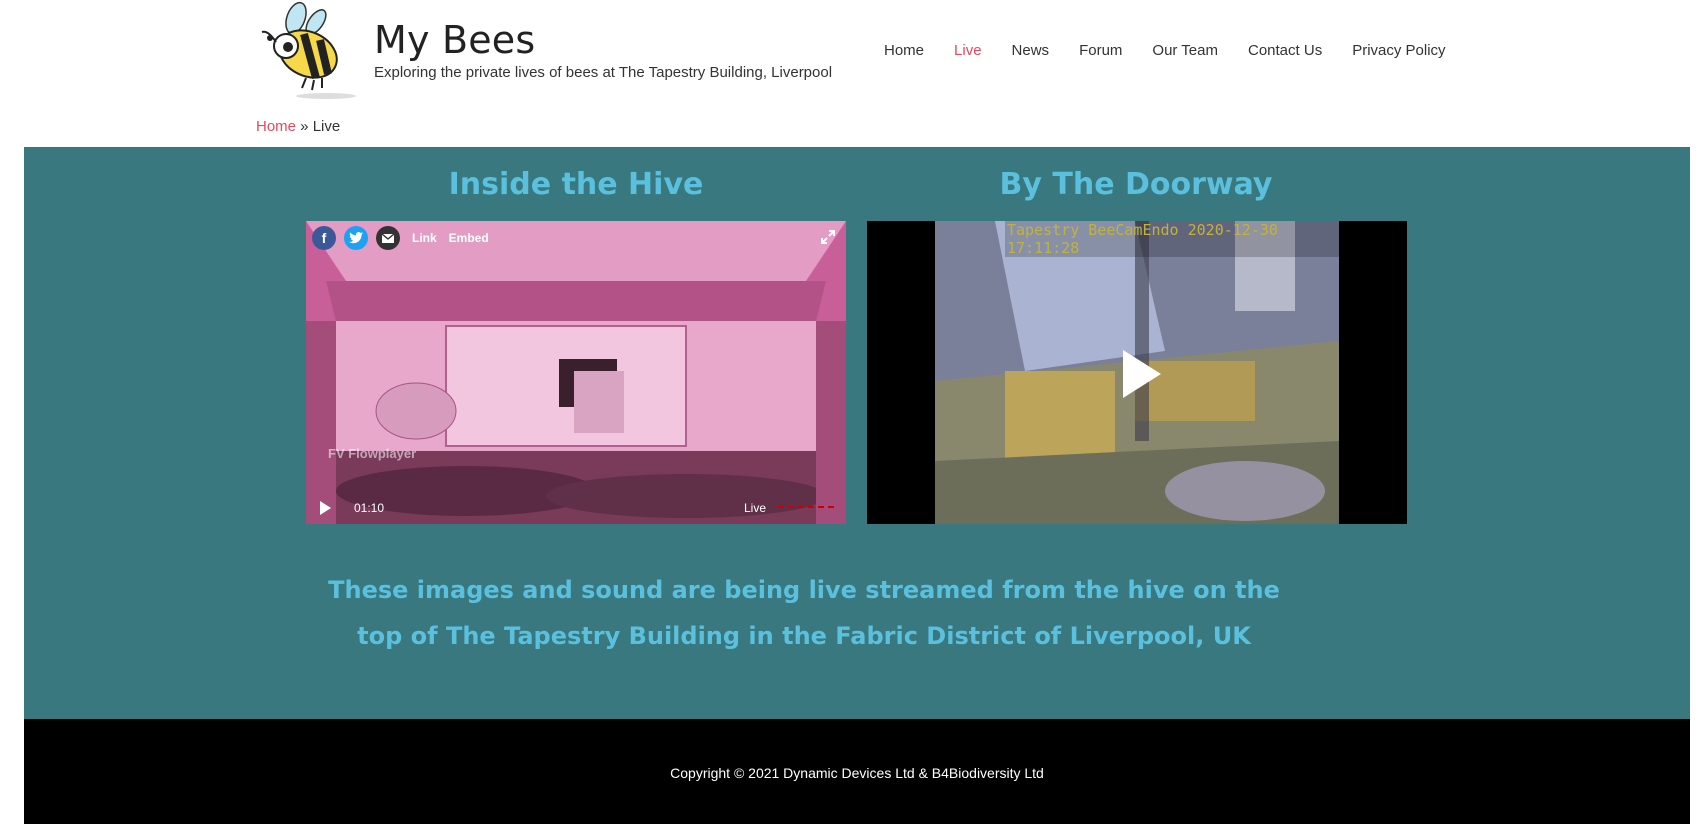  I want to click on breadcrumb: Home » Live, so click(298, 126).